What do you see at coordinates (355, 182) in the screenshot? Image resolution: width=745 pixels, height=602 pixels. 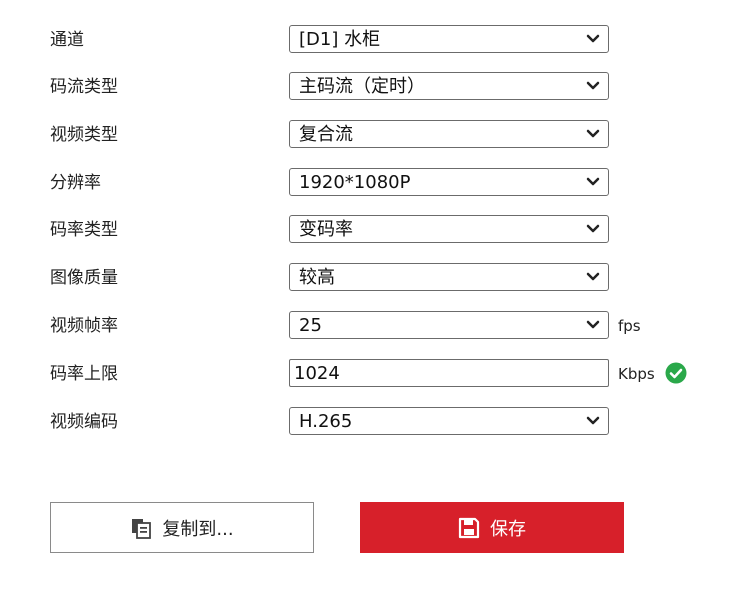 I see `resolution-value: 1920*1080P` at bounding box center [355, 182].